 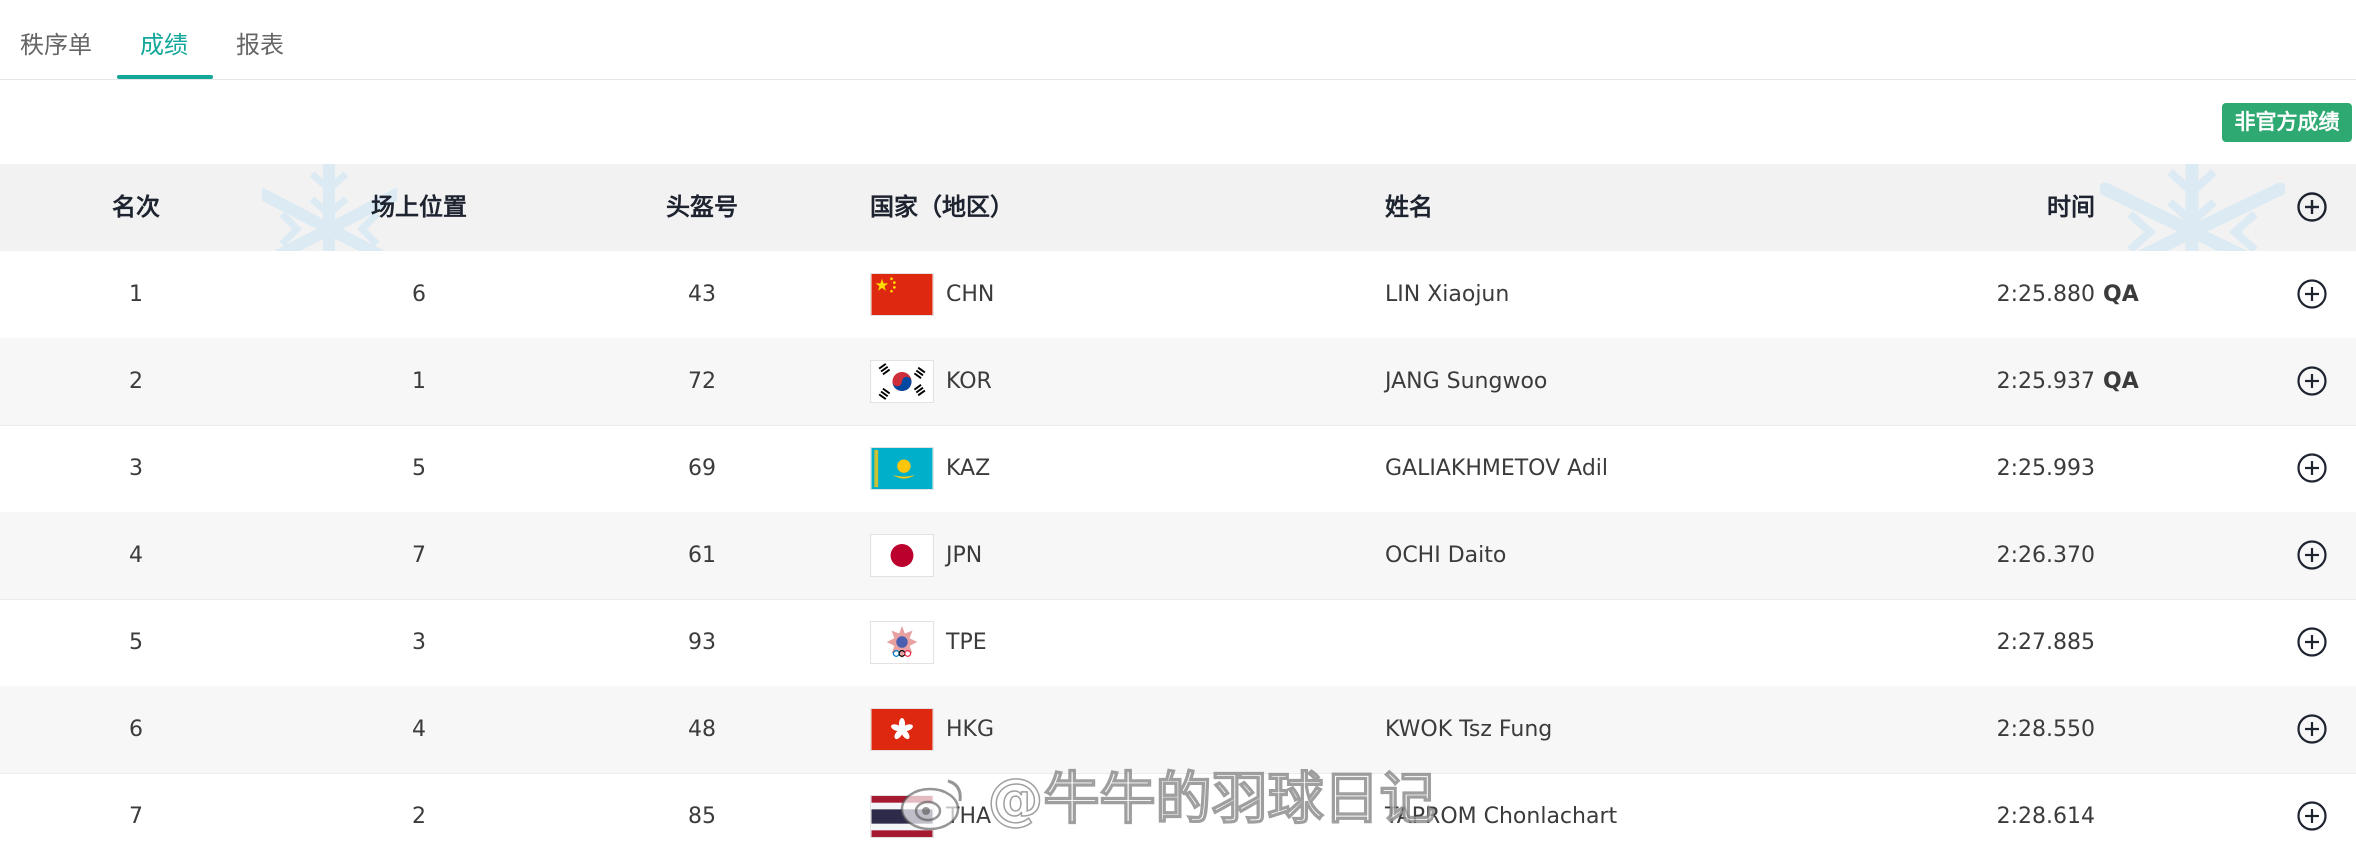 What do you see at coordinates (902, 642) in the screenshot?
I see `chinese-taipei-flag-icon` at bounding box center [902, 642].